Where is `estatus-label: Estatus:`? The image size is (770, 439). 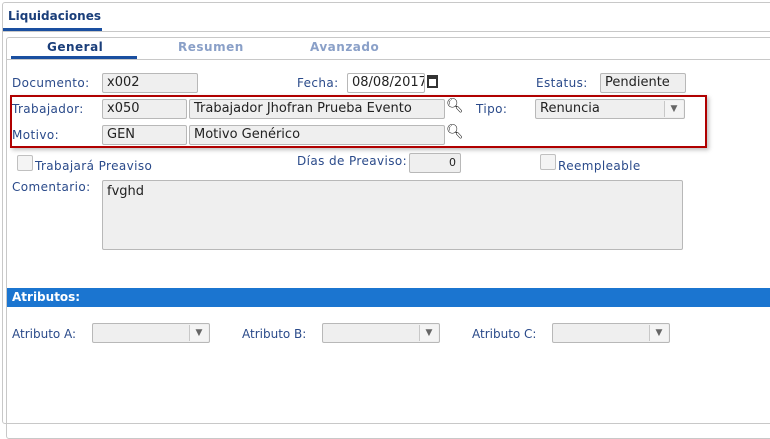
estatus-label: Estatus: is located at coordinates (562, 83).